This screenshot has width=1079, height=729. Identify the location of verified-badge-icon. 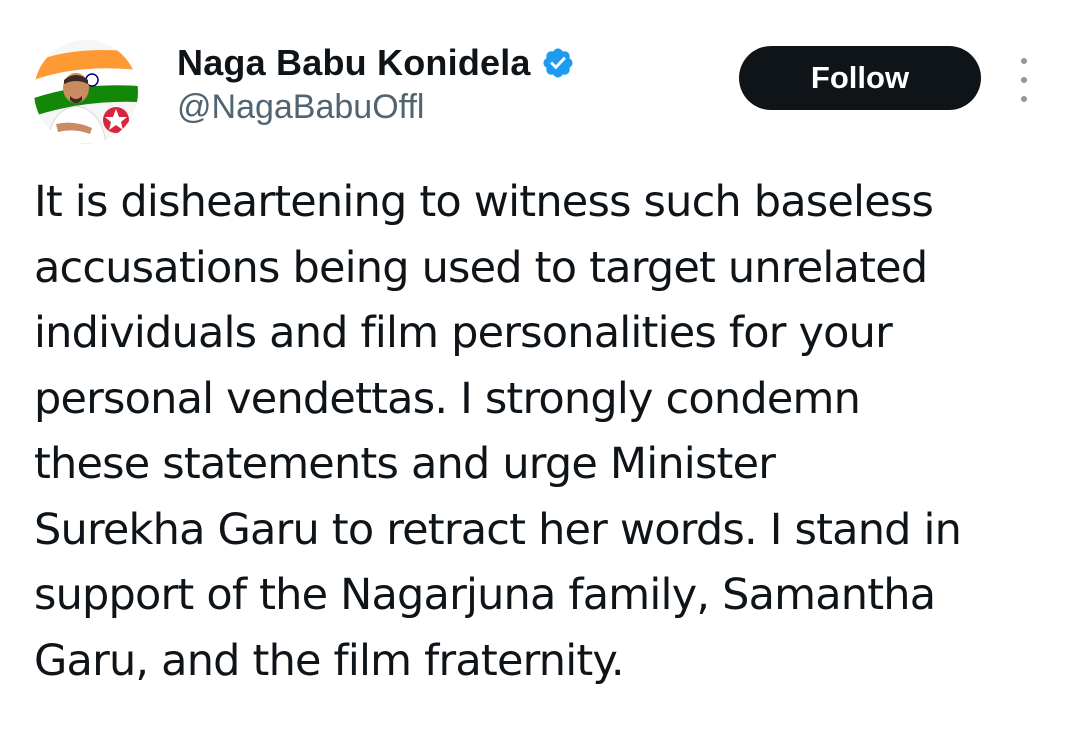
(558, 63).